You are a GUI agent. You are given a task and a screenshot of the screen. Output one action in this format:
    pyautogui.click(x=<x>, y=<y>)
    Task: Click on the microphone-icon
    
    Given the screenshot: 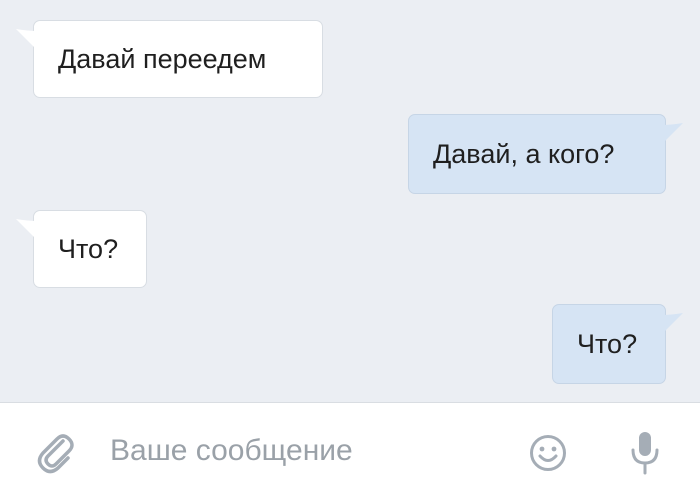 What is the action you would take?
    pyautogui.click(x=645, y=453)
    